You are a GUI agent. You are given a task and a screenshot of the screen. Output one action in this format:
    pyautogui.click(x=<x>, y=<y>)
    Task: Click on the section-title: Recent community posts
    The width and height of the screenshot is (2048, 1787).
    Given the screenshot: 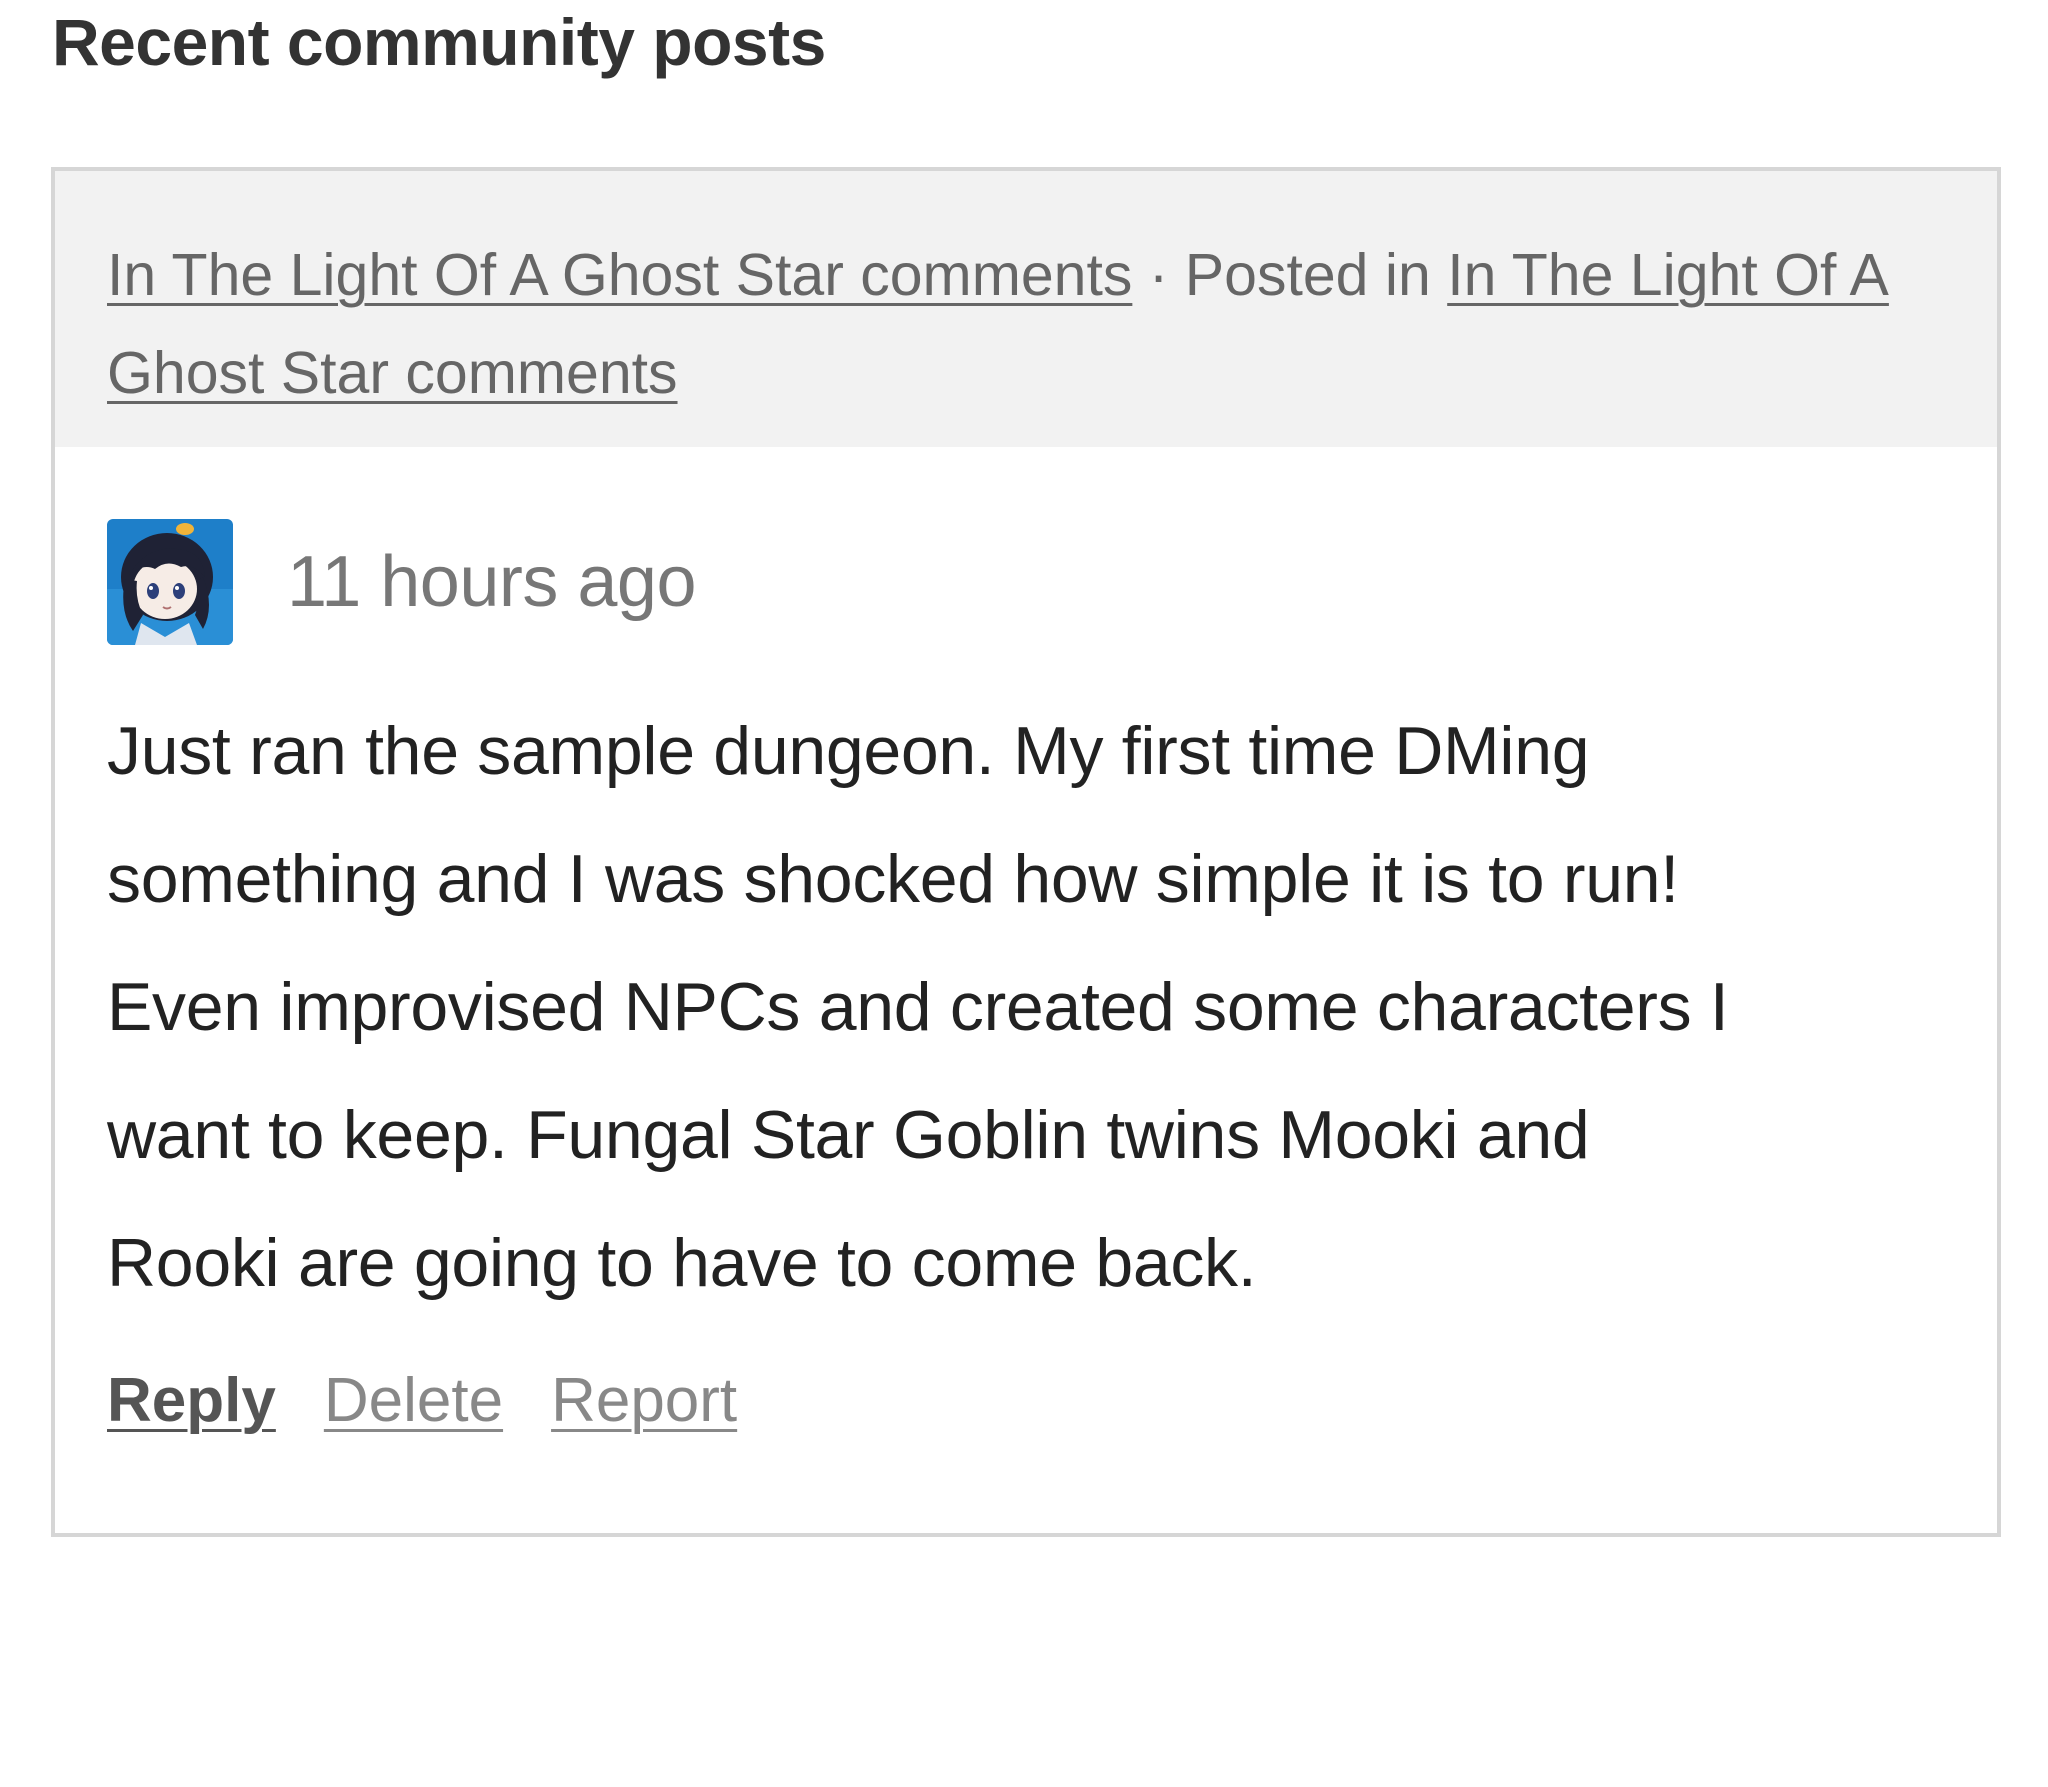 What is the action you would take?
    pyautogui.click(x=439, y=42)
    